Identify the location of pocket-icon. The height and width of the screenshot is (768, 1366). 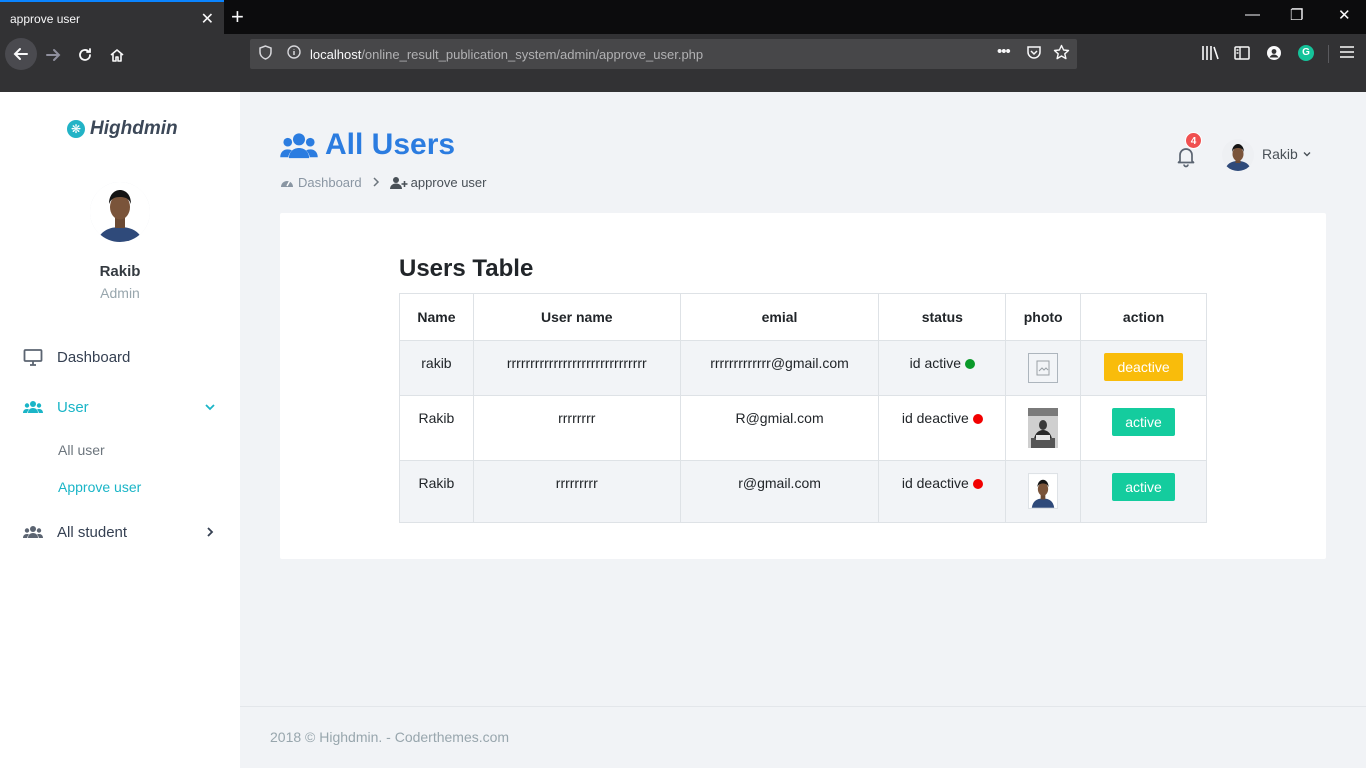
(1034, 54).